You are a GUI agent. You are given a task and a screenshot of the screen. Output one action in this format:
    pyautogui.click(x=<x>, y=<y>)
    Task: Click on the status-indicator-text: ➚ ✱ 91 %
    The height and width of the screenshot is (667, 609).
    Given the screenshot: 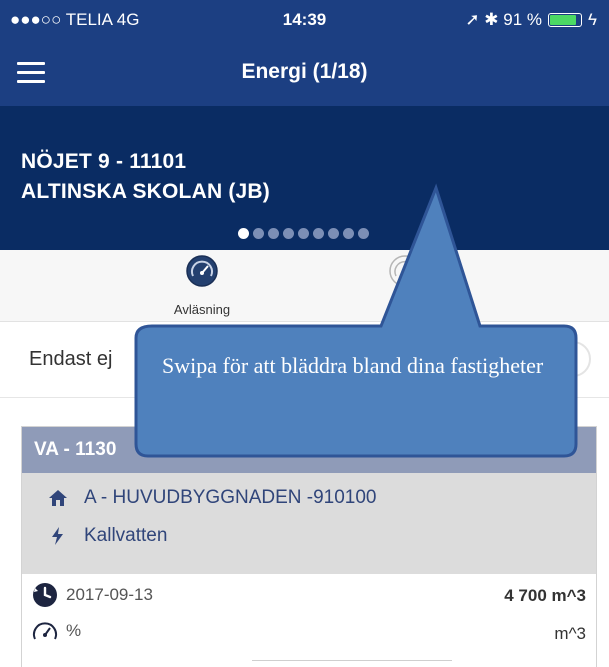 What is the action you would take?
    pyautogui.click(x=503, y=19)
    